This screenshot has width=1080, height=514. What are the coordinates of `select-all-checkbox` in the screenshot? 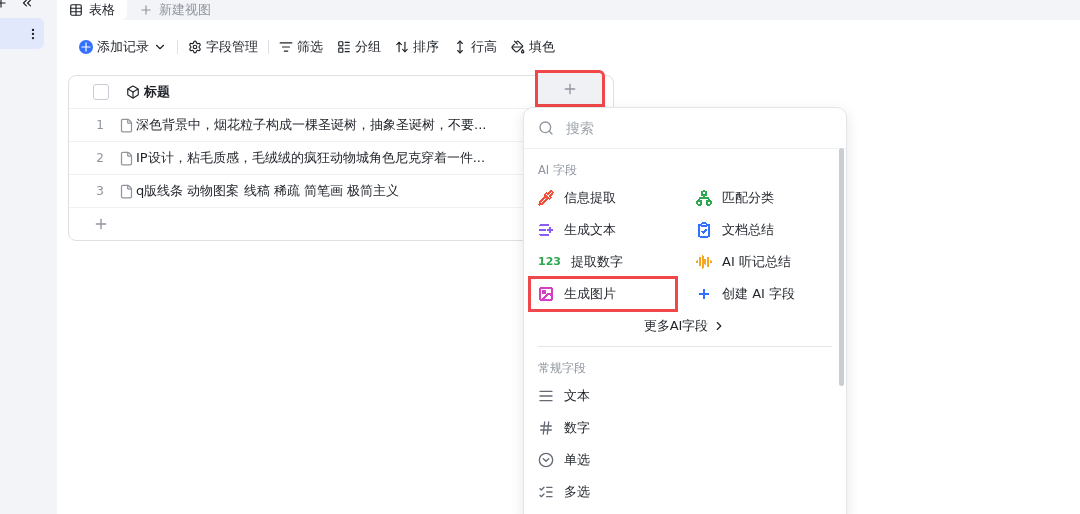 It's located at (101, 92).